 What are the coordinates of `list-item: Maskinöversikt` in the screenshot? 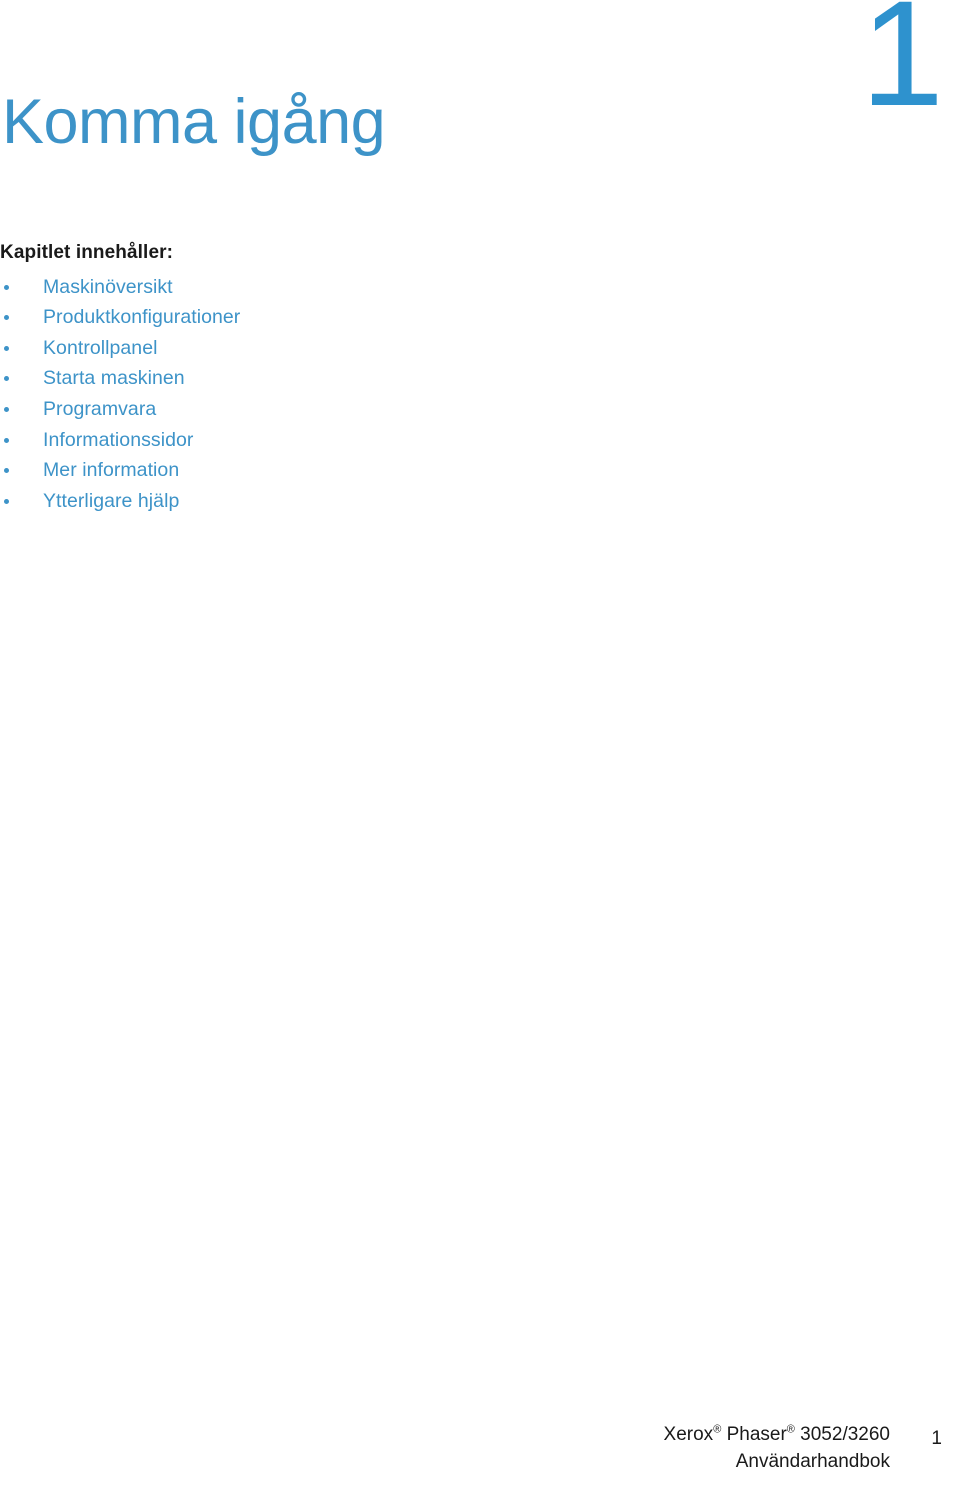 It's located at (350, 287).